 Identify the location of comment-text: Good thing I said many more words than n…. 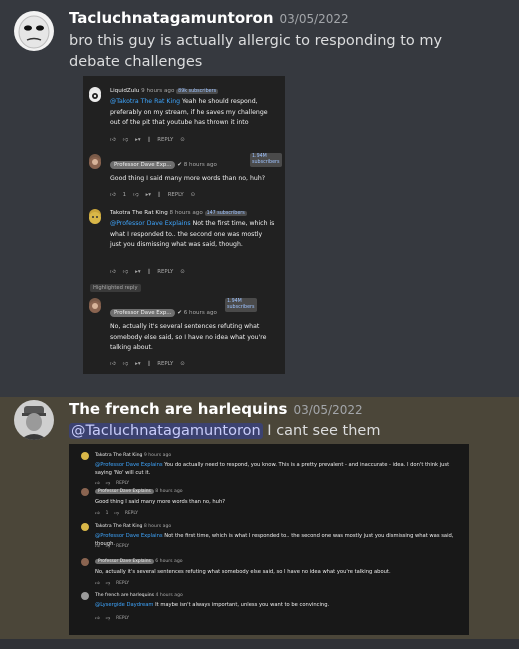
(188, 178).